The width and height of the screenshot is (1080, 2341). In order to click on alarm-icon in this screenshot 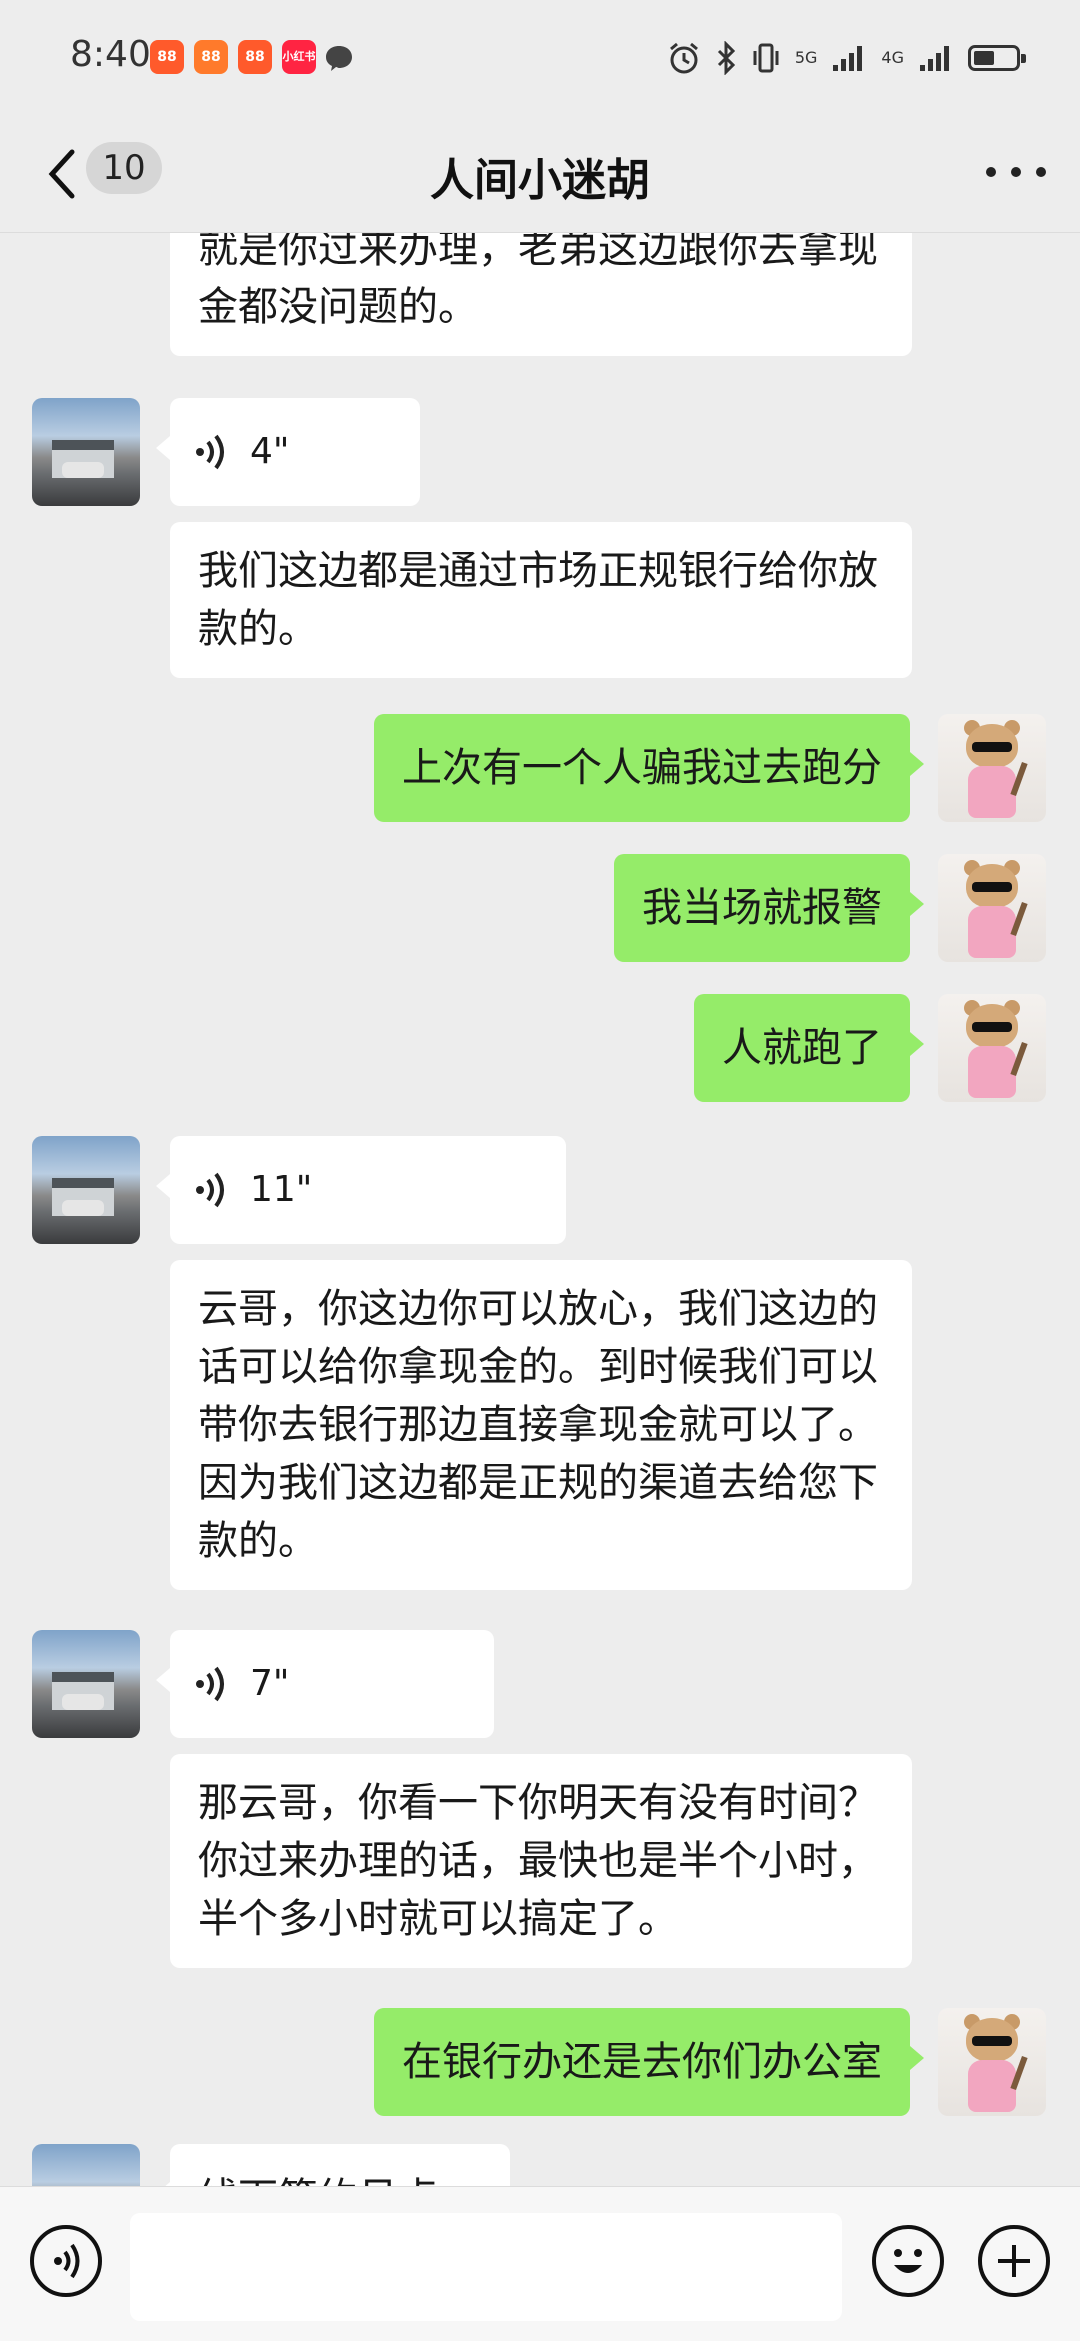, I will do `click(683, 58)`.